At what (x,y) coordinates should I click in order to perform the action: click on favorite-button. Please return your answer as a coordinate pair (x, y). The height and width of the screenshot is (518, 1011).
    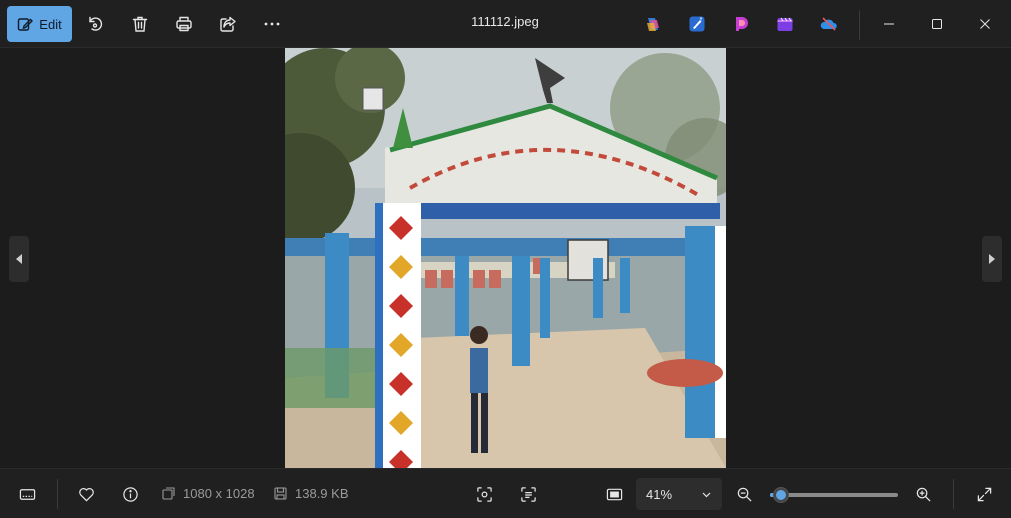
    Looking at the image, I should click on (86, 494).